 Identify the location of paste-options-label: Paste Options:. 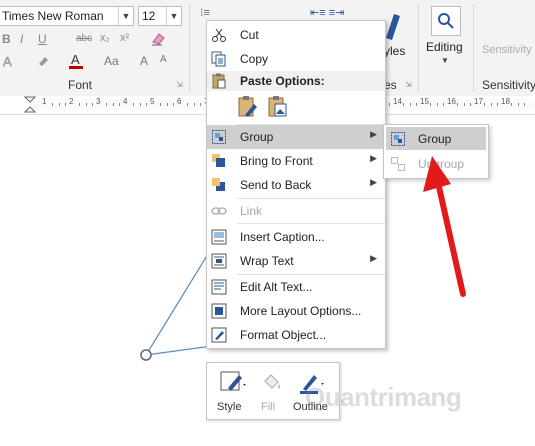
(282, 81).